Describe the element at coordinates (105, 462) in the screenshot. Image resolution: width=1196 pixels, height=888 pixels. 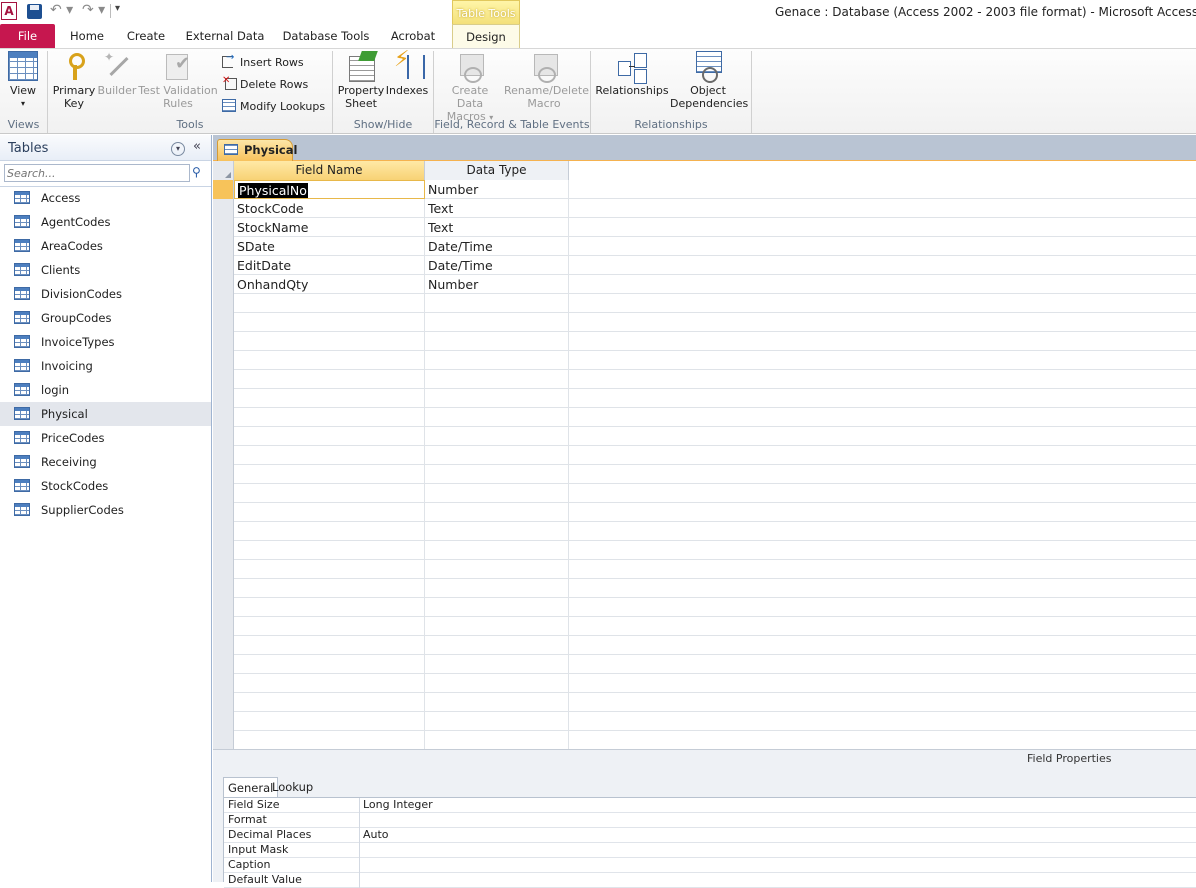
I see `nav-item-table: Receiving` at that location.